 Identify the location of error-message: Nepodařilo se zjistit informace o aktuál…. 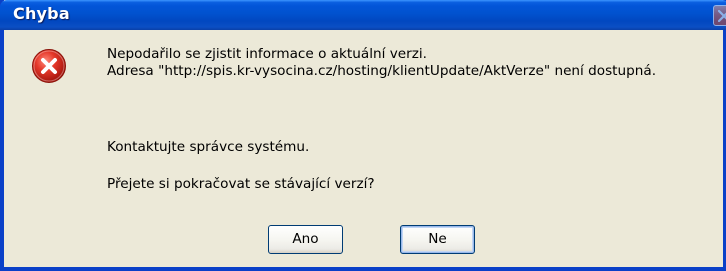
(416, 63).